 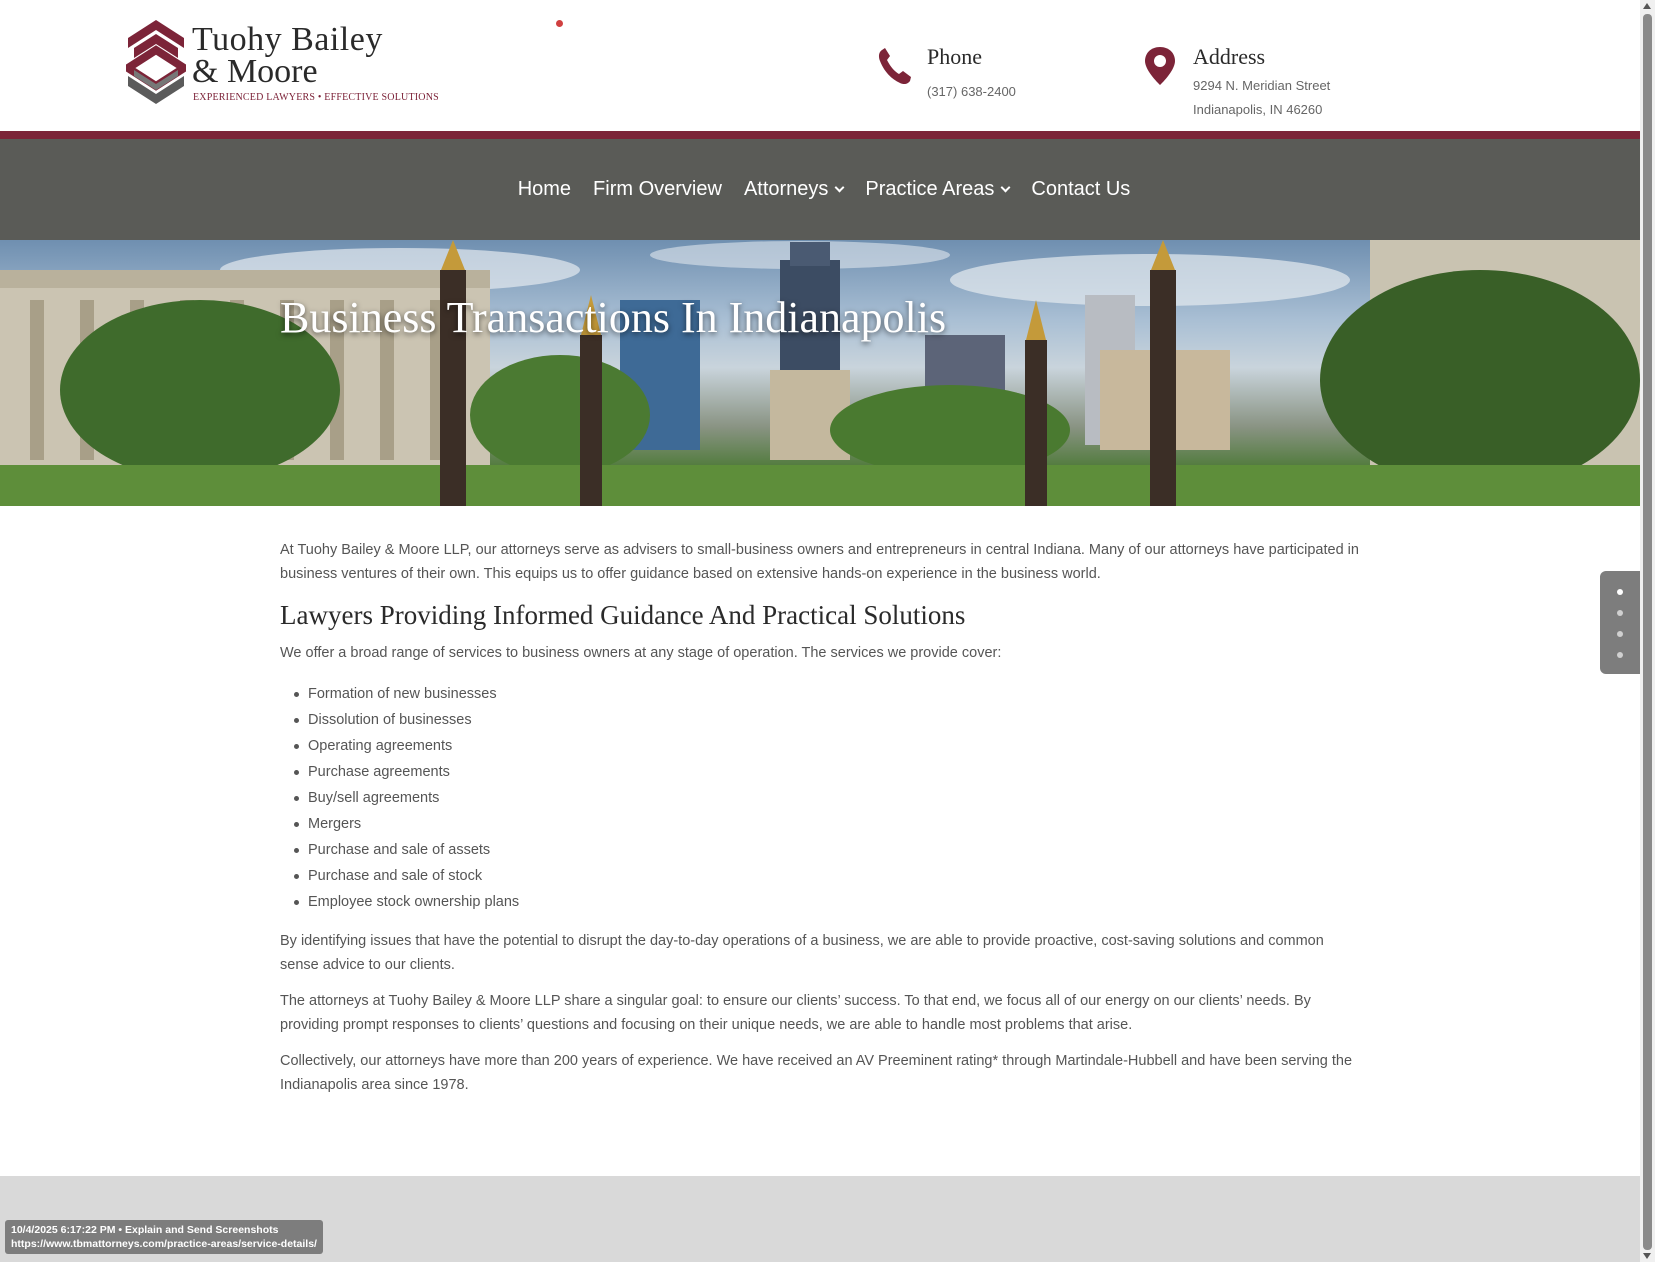 I want to click on nav-item-attorneys: Attorneys, so click(x=793, y=189).